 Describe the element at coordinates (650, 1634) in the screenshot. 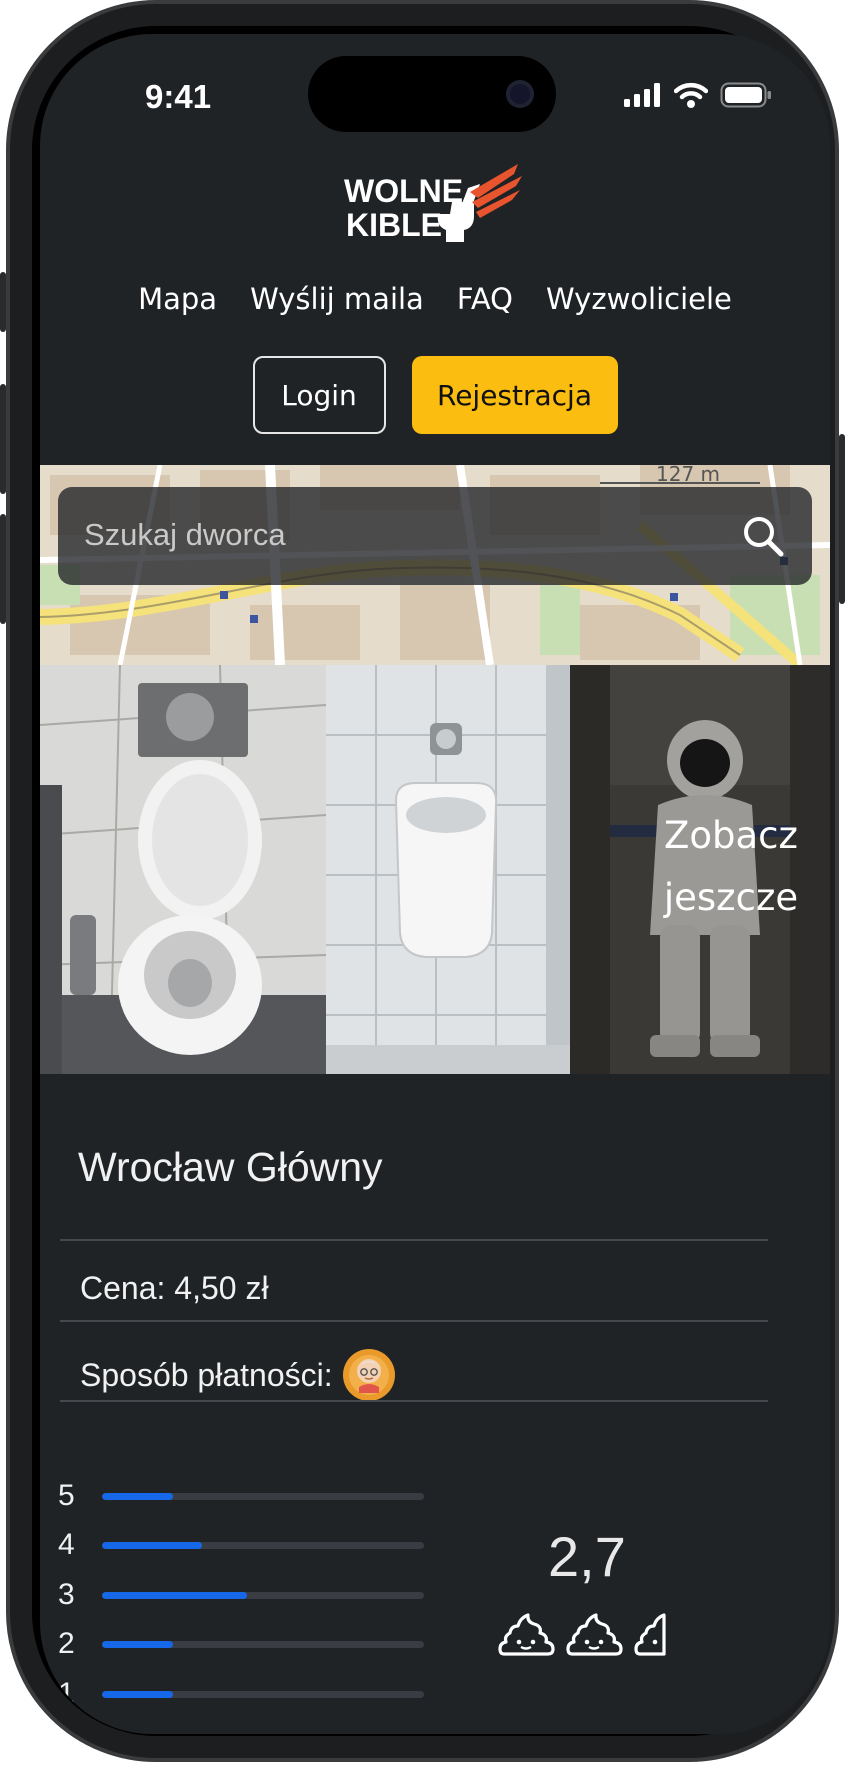

I see `poop-partial-icon` at that location.